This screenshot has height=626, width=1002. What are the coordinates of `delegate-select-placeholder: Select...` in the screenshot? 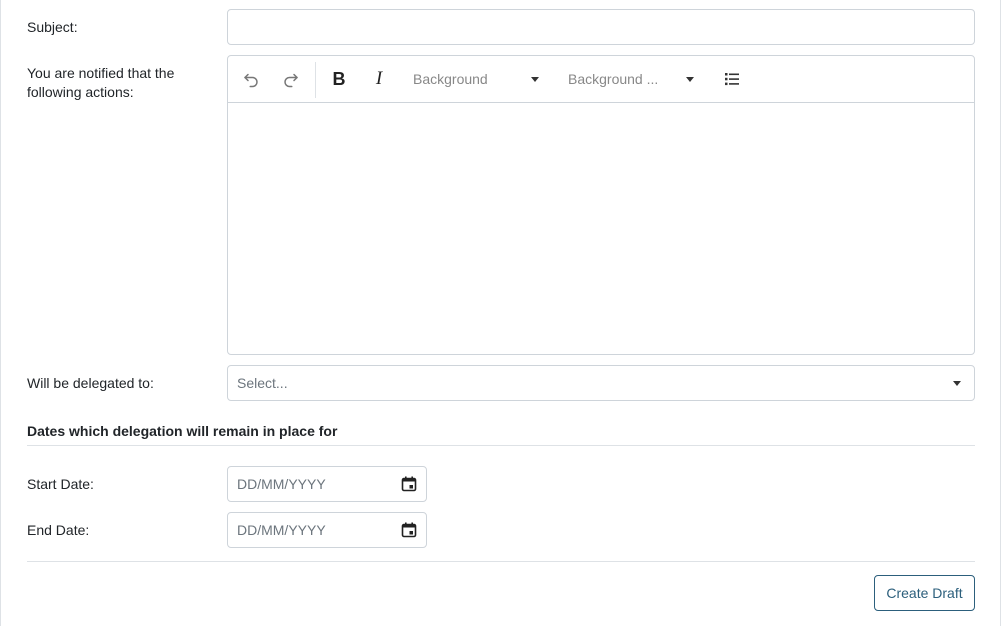 It's located at (262, 383).